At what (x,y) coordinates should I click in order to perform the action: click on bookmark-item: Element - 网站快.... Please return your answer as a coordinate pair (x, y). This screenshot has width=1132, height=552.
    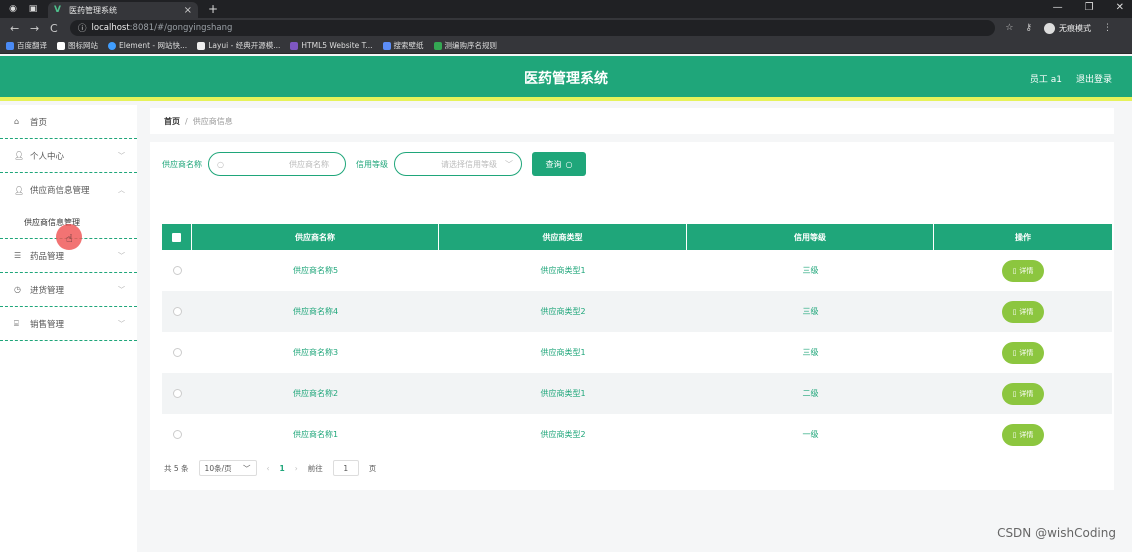
    Looking at the image, I should click on (147, 45).